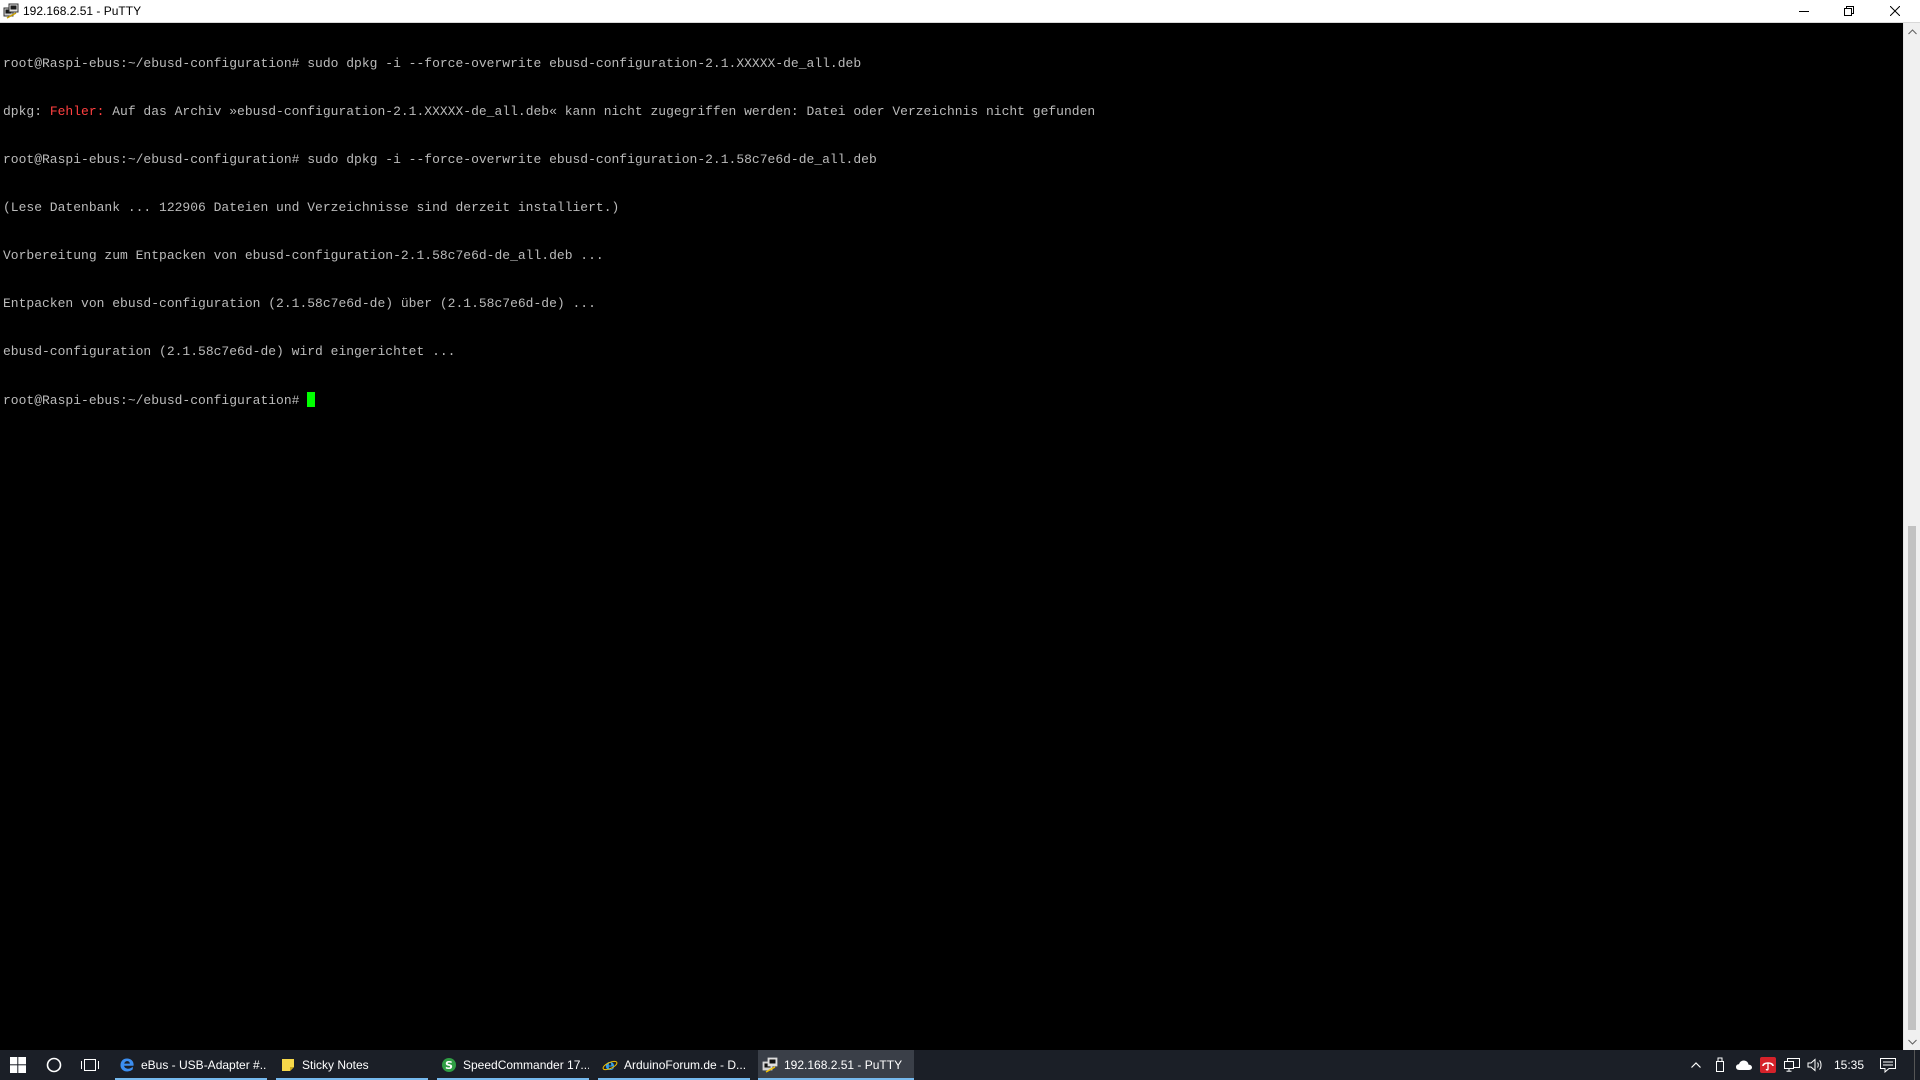  What do you see at coordinates (549, 400) in the screenshot?
I see `terminal-prompt-line: root@Raspi-ebus:~/ebusd-configuration#` at bounding box center [549, 400].